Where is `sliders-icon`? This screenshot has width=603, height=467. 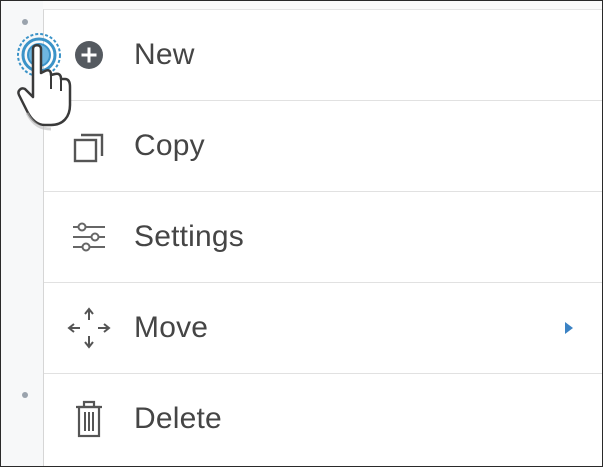
sliders-icon is located at coordinates (89, 237).